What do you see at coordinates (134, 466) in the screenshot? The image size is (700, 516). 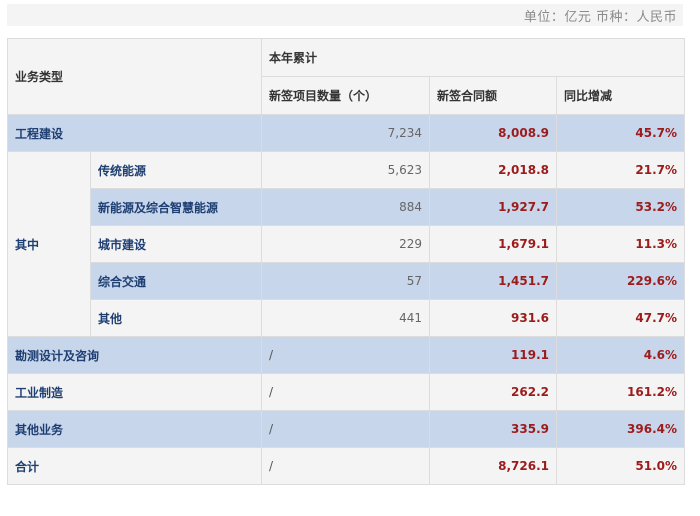 I see `row-label: 合计` at bounding box center [134, 466].